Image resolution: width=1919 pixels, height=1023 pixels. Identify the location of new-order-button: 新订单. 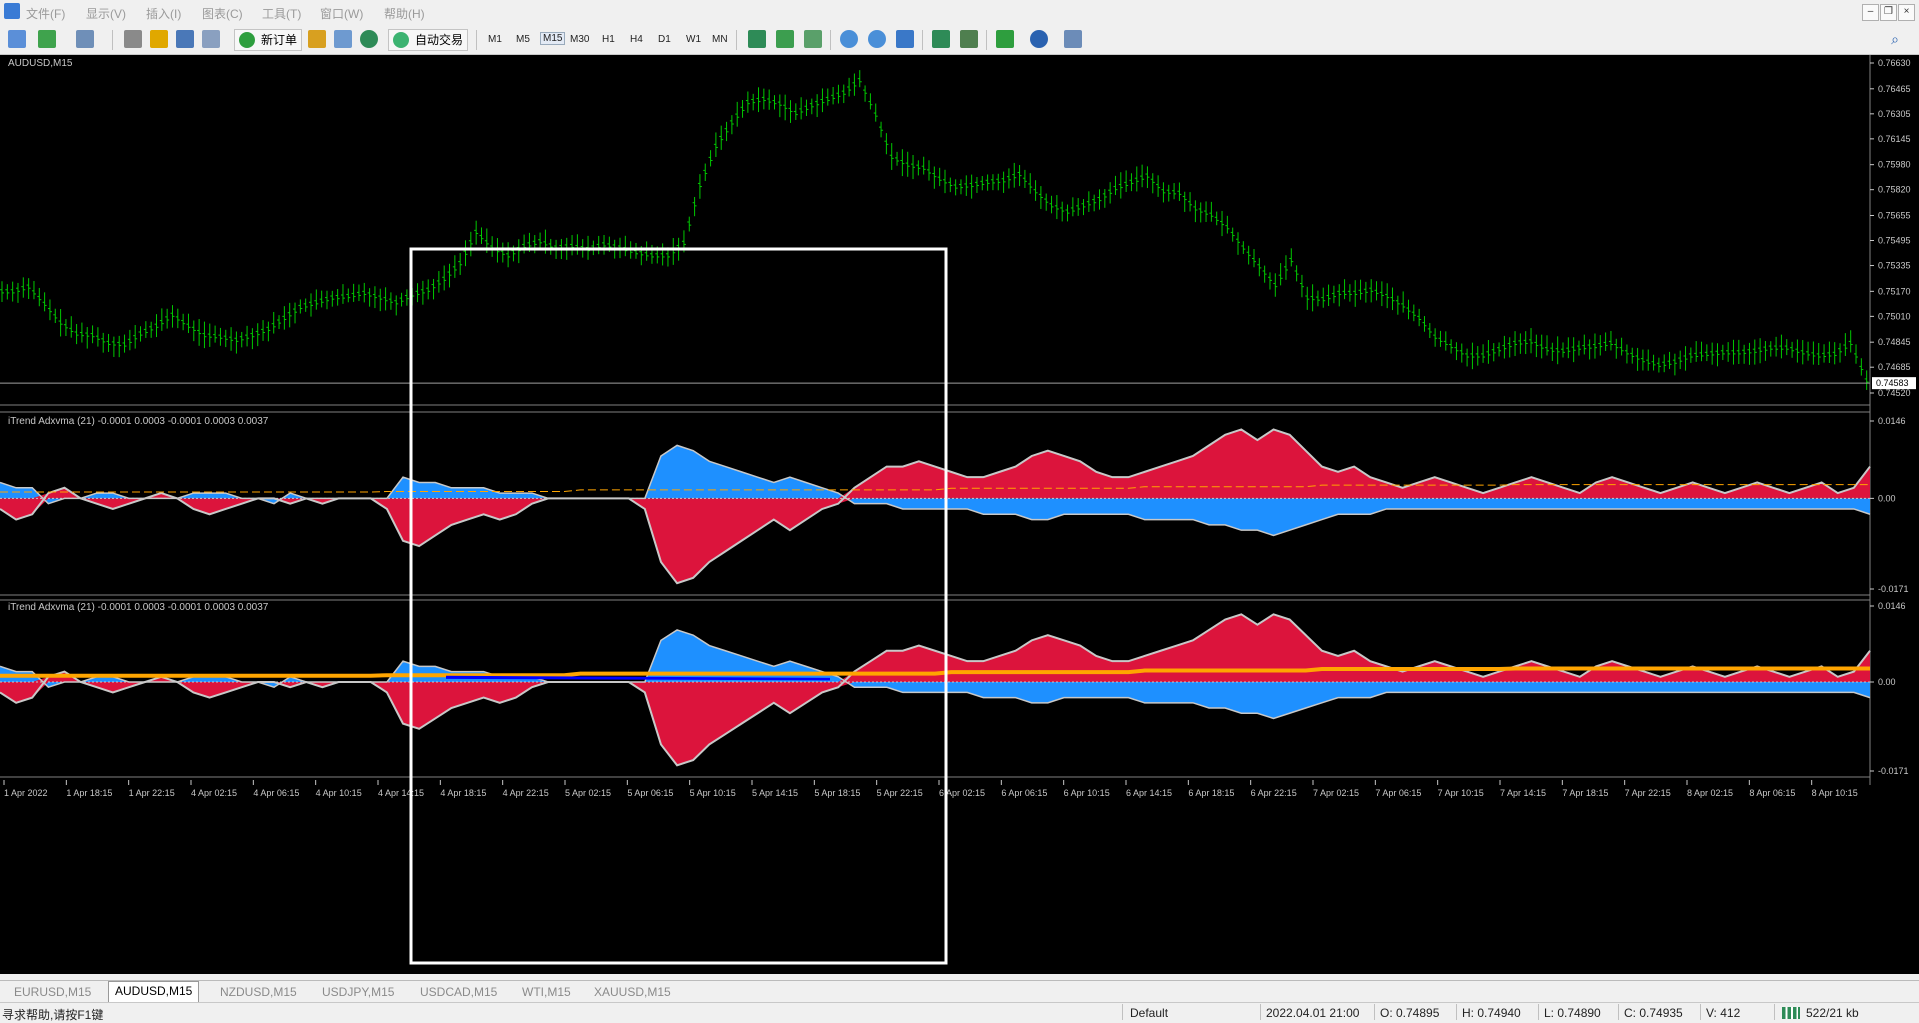
(268, 40).